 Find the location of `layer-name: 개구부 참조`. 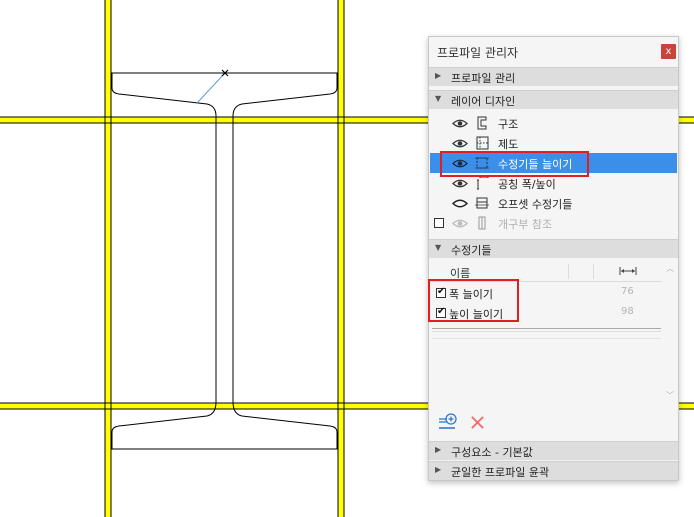

layer-name: 개구부 참조 is located at coordinates (525, 224).